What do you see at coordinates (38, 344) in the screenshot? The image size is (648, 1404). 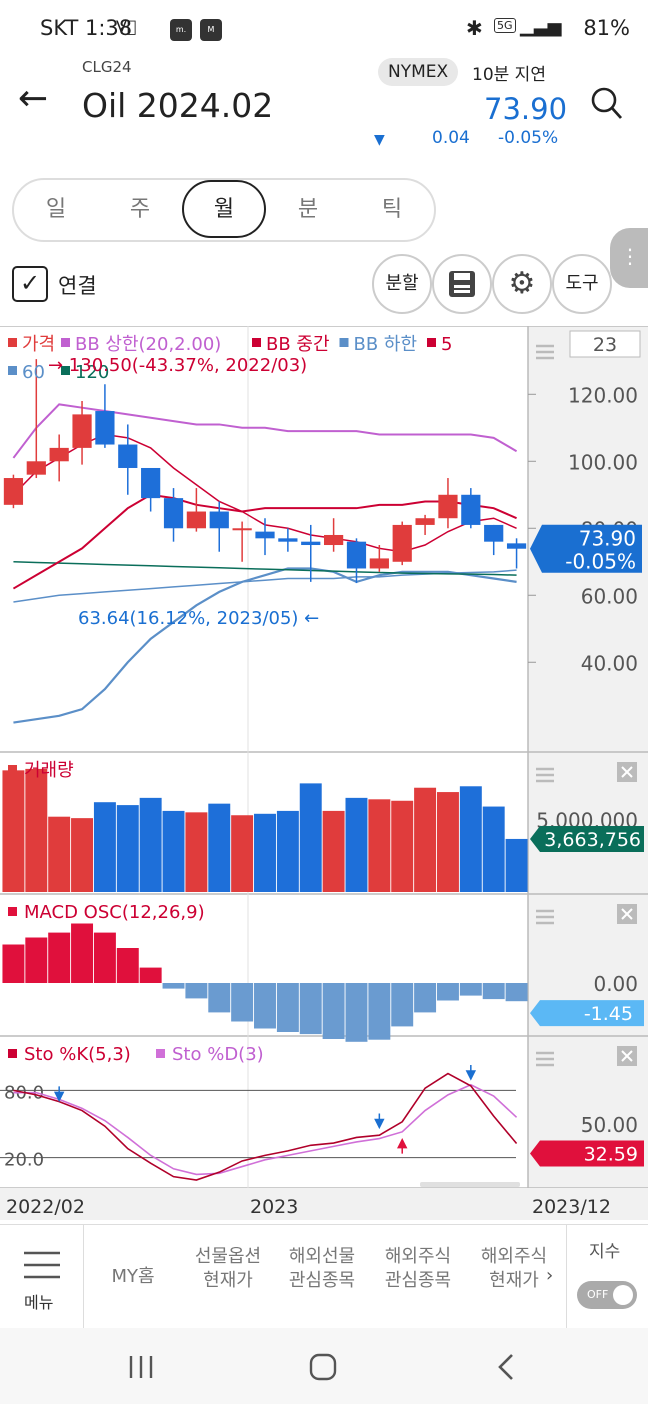 I see `legend-label: 가격` at bounding box center [38, 344].